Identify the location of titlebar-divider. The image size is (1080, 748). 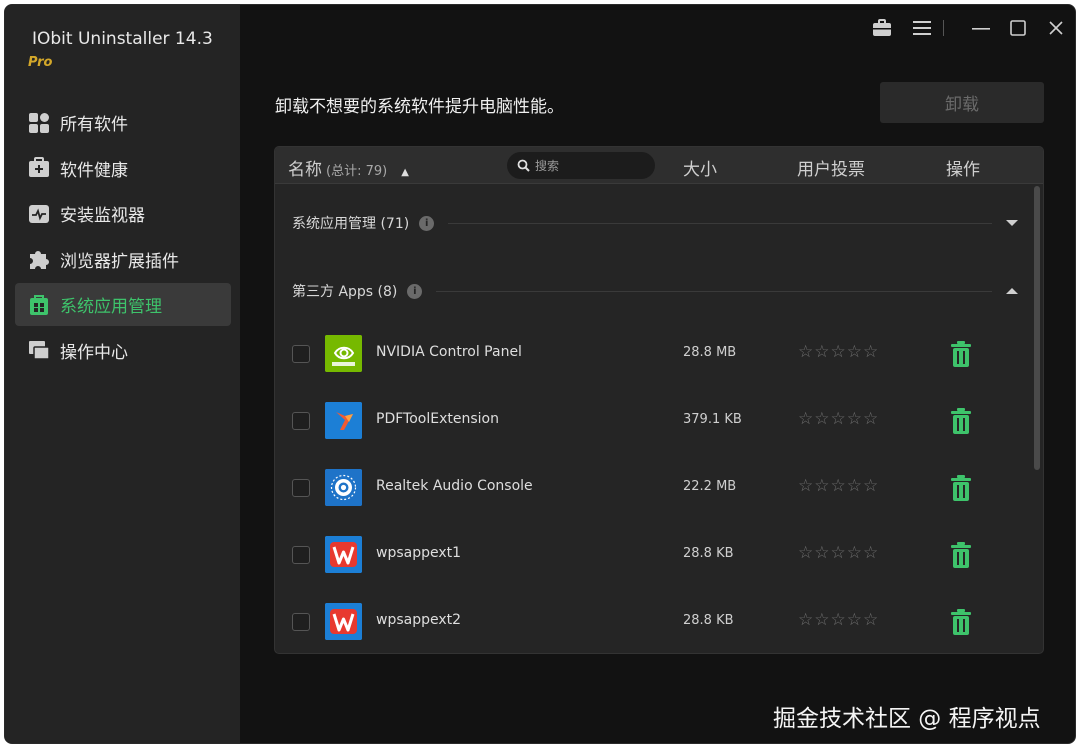
(944, 28).